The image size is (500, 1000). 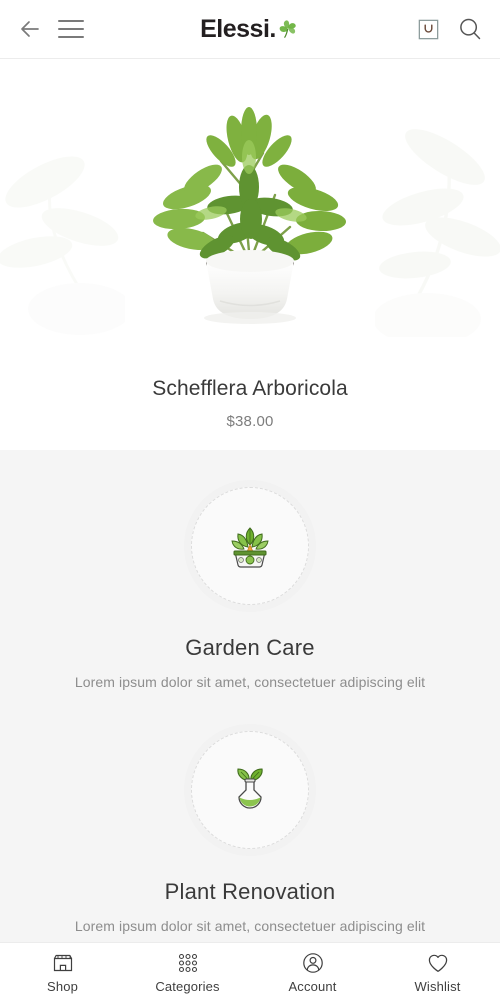 I want to click on nav-label: Wishlist, so click(x=437, y=986).